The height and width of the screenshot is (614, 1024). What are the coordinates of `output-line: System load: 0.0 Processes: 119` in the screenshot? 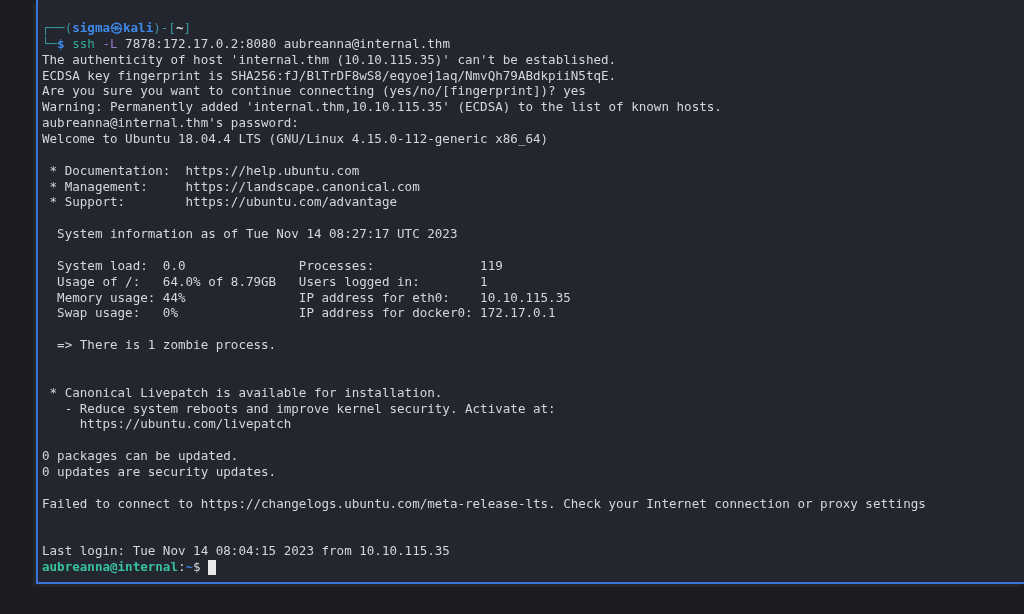 It's located at (279, 265).